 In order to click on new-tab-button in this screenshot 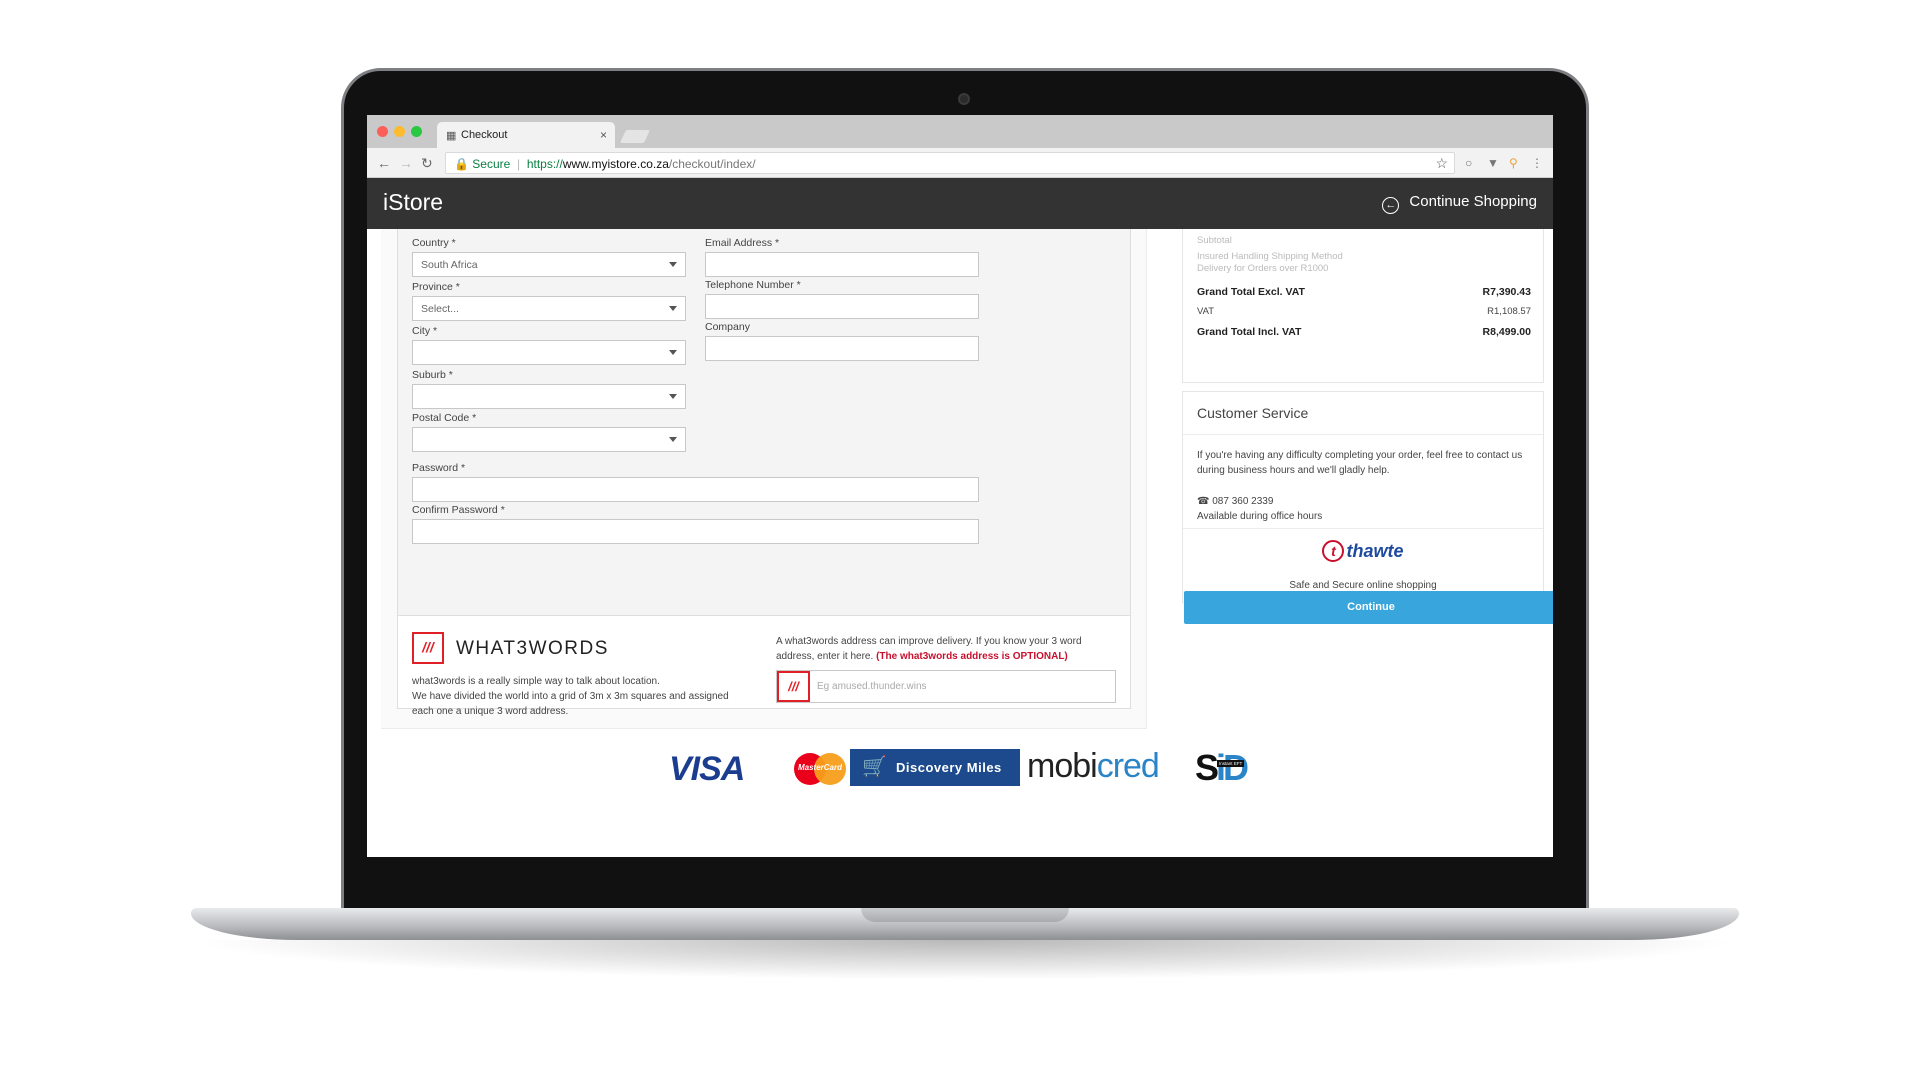, I will do `click(635, 136)`.